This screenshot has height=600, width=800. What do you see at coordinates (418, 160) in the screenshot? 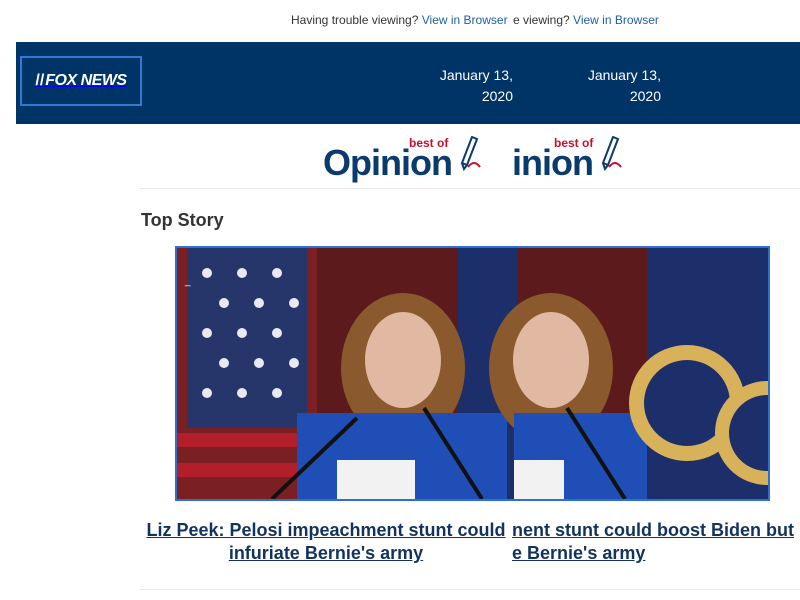
I see `best-of-opinion-logo: best of Opinion` at bounding box center [418, 160].